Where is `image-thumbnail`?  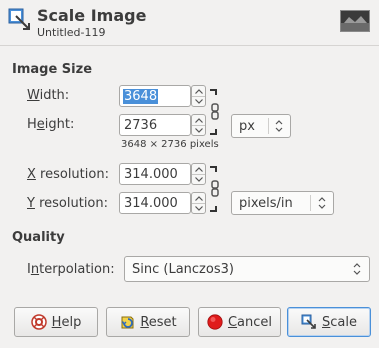 image-thumbnail is located at coordinates (355, 21).